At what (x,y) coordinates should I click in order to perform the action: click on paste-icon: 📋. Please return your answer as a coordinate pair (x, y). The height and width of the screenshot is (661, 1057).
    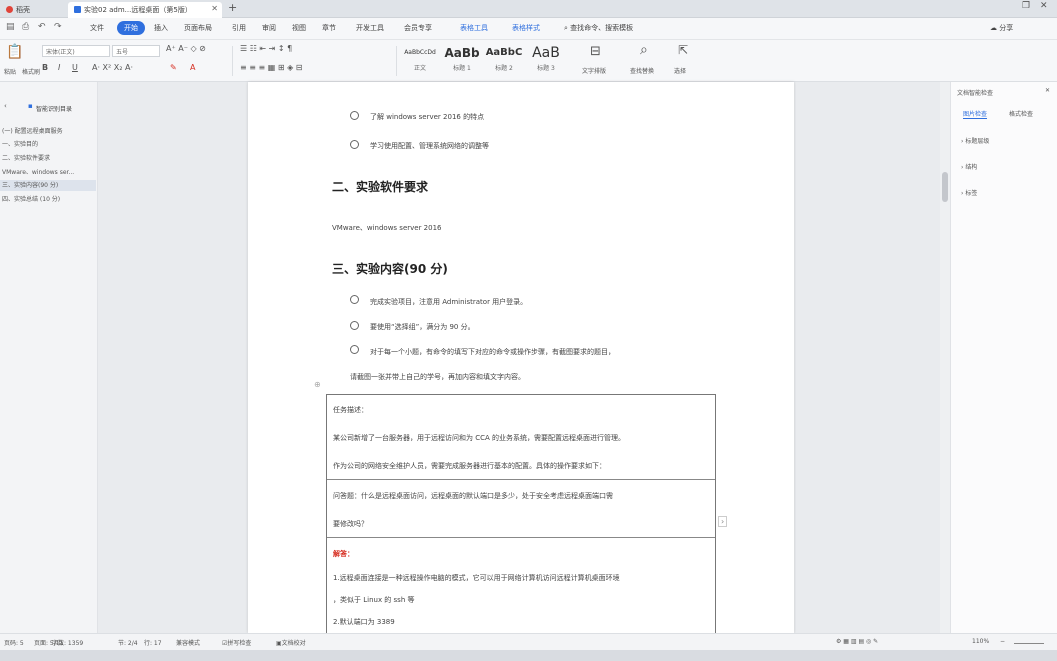
    Looking at the image, I should click on (14, 52).